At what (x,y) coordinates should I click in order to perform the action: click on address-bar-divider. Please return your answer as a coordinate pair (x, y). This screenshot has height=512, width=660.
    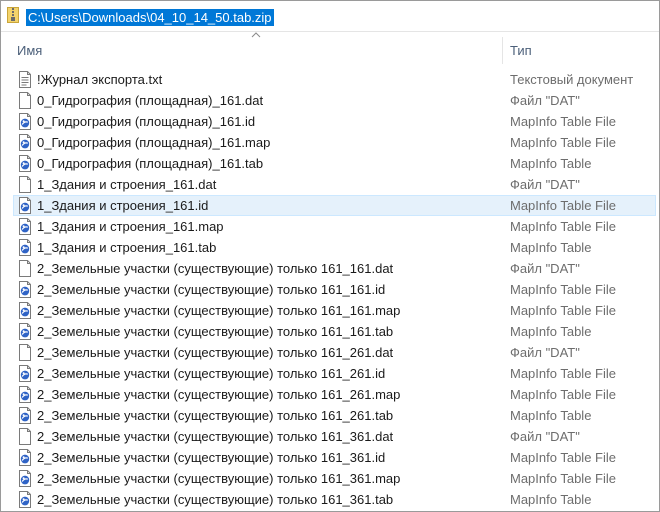
    Looking at the image, I should click on (330, 31).